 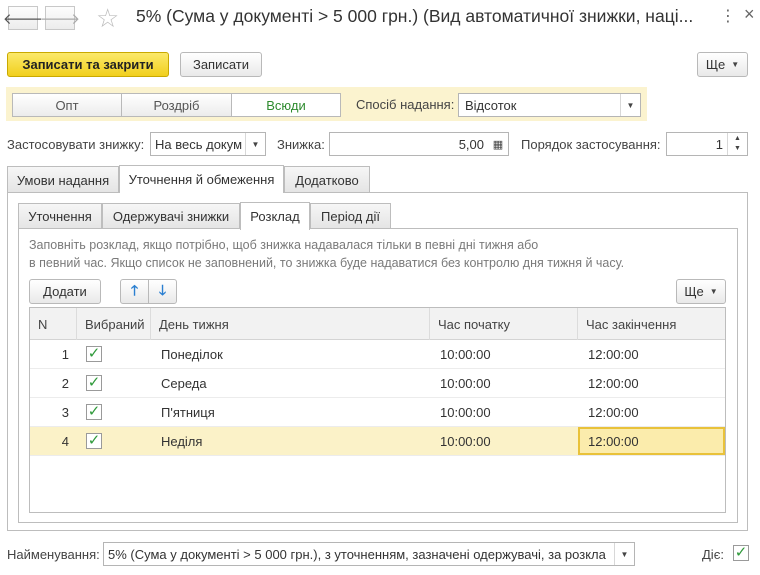 I want to click on arrow-down-icon: 🡓, so click(x=162, y=289).